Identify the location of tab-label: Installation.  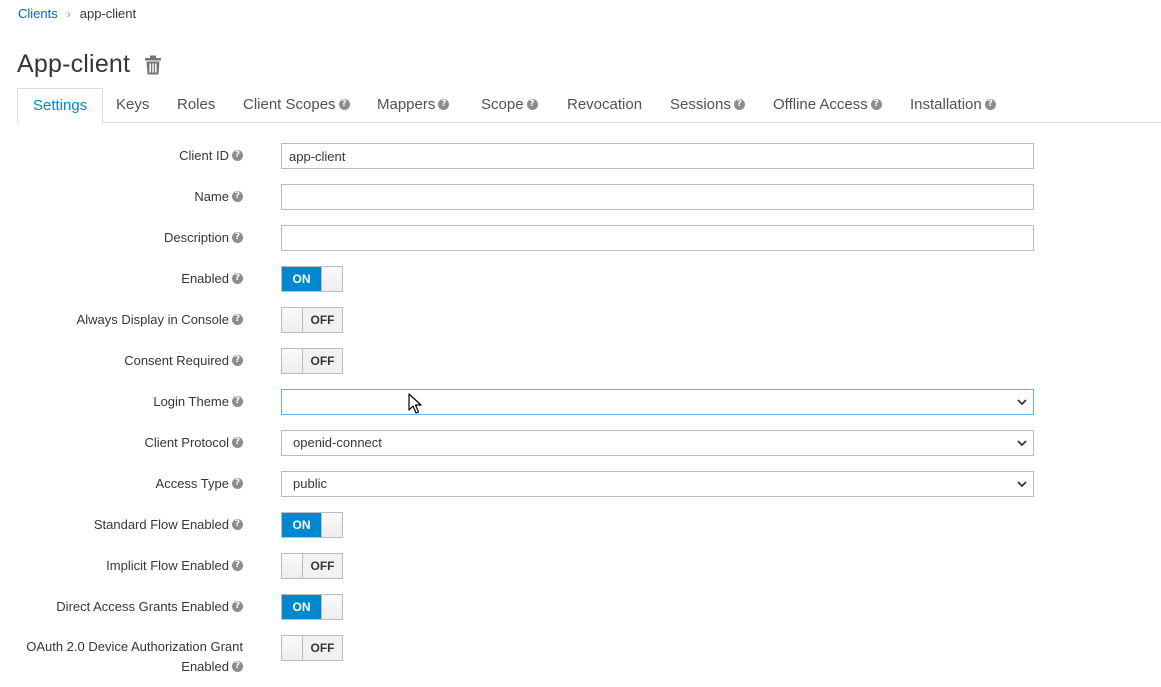
(946, 104).